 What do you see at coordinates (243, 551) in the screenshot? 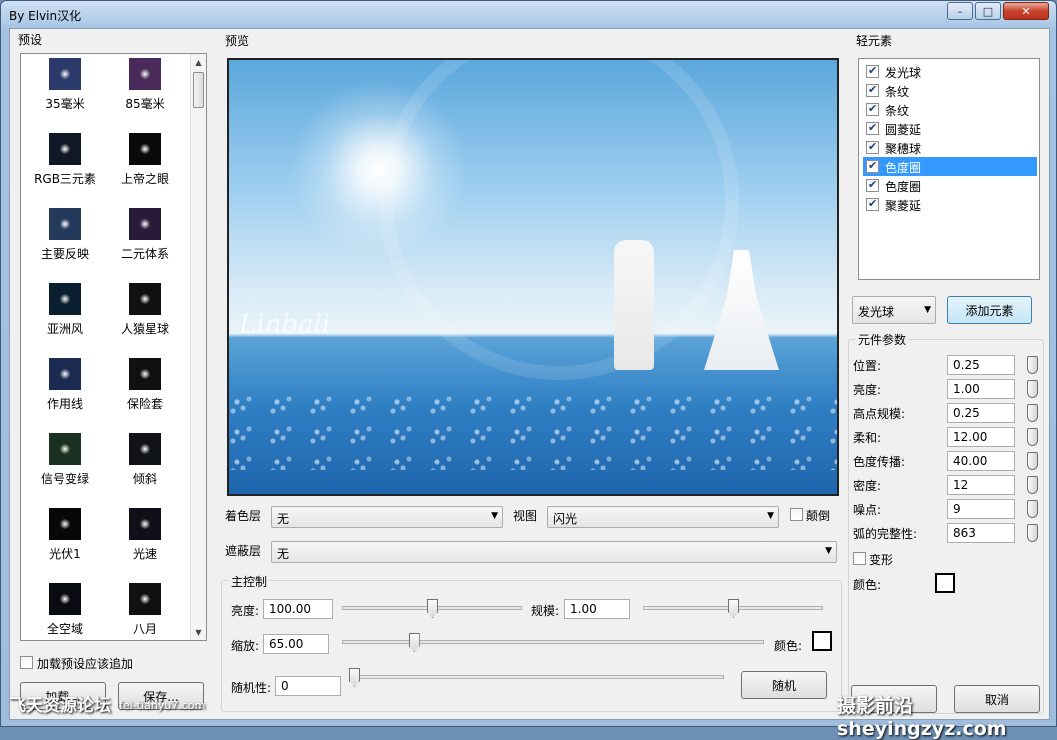
I see `mask-layer-label: 遮蔽层` at bounding box center [243, 551].